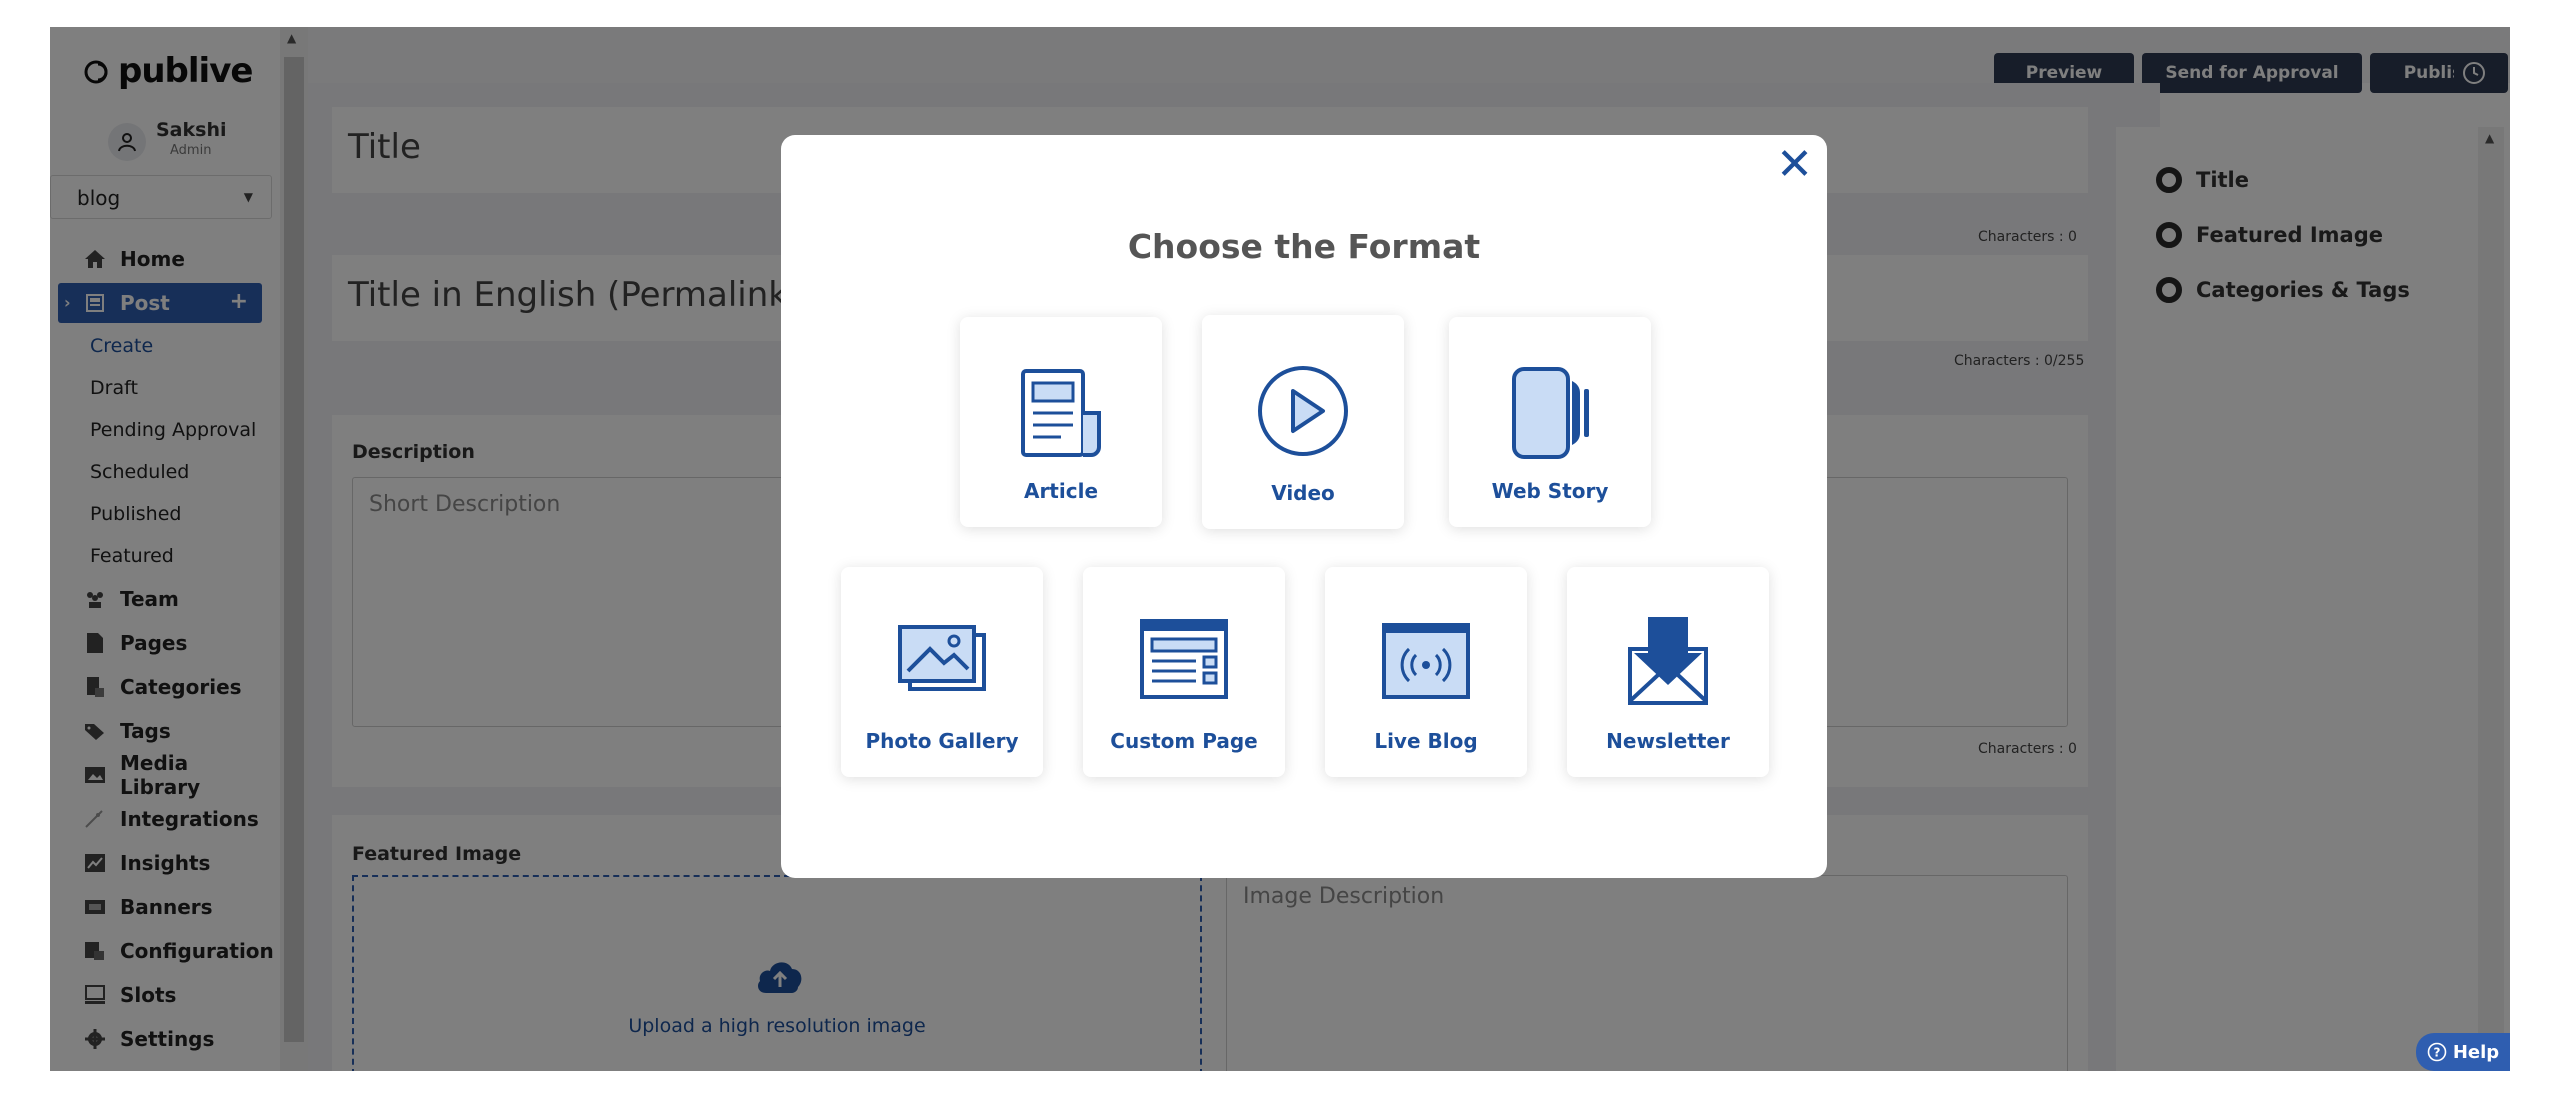 This screenshot has height=1098, width=2560. I want to click on format-newsletter: Newsletter, so click(1668, 672).